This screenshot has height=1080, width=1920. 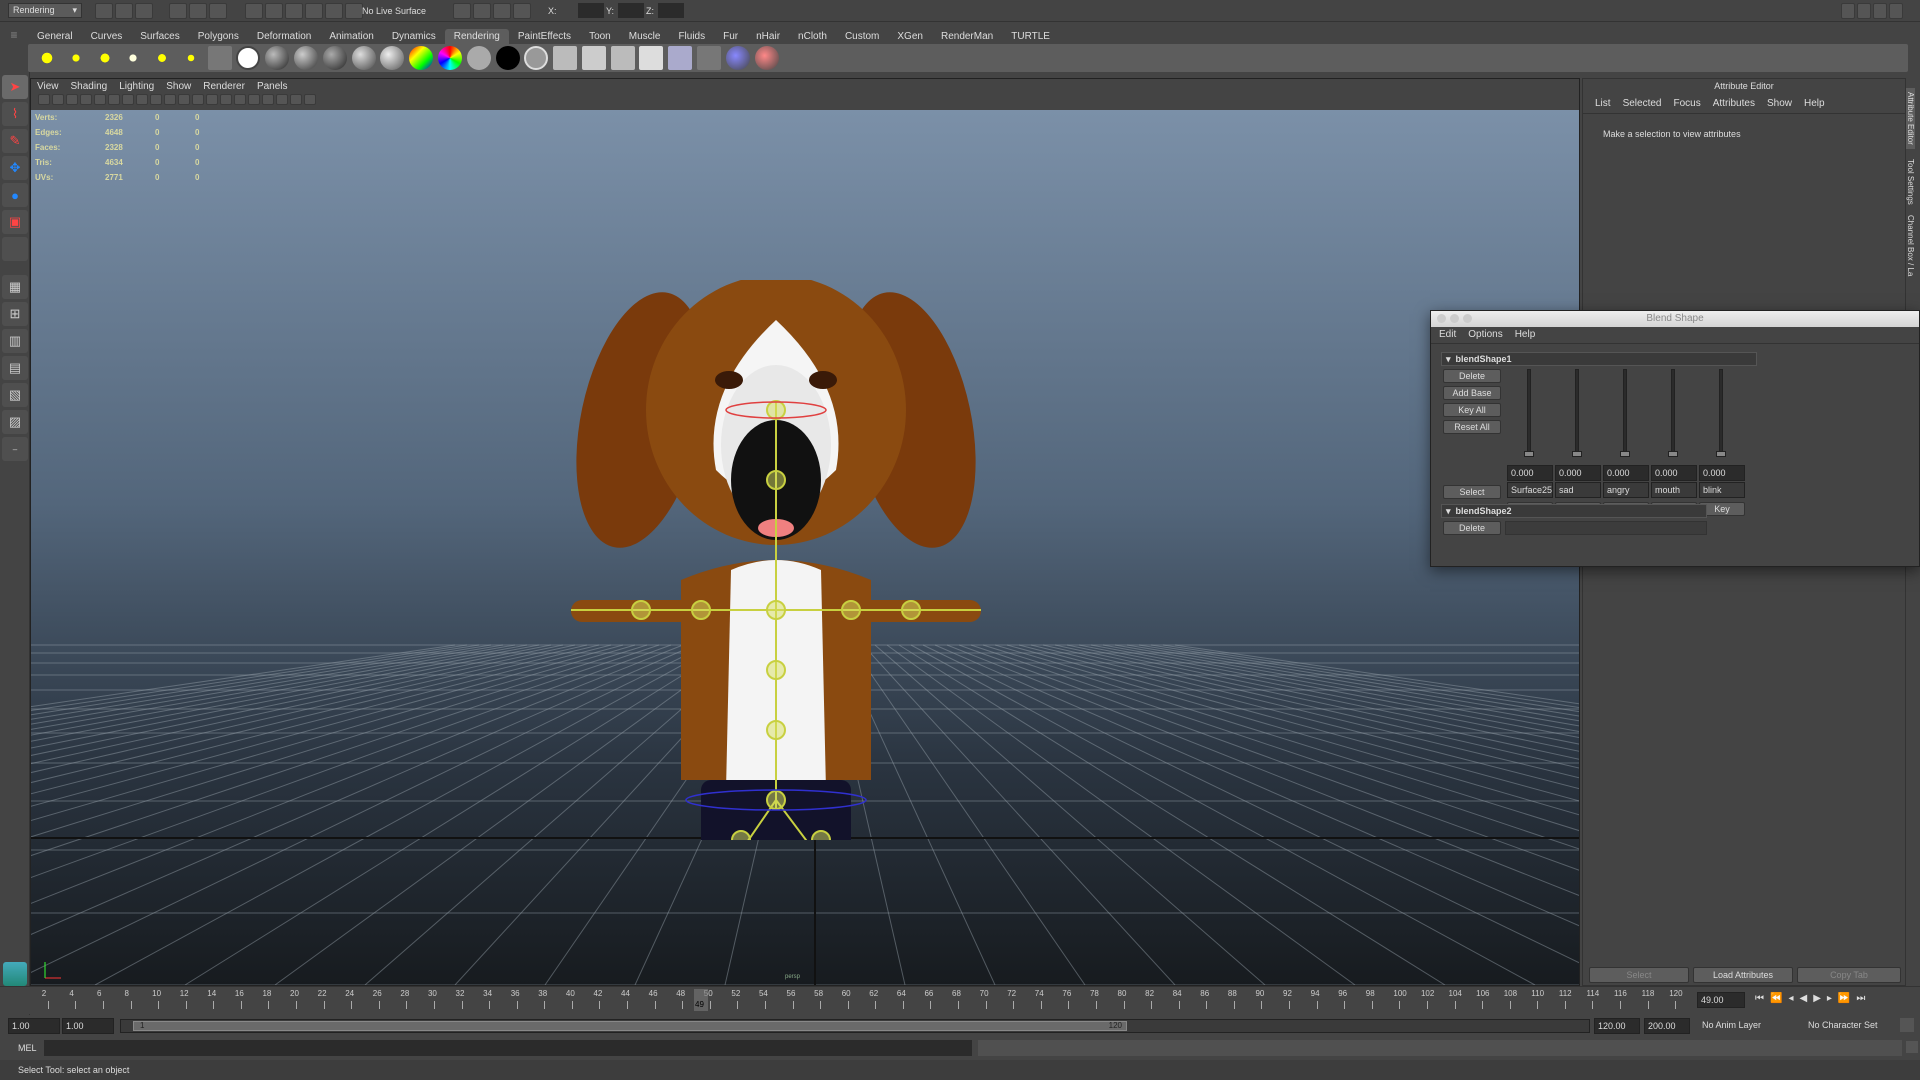 I want to click on shelf-tab-general: General, so click(x=55, y=36).